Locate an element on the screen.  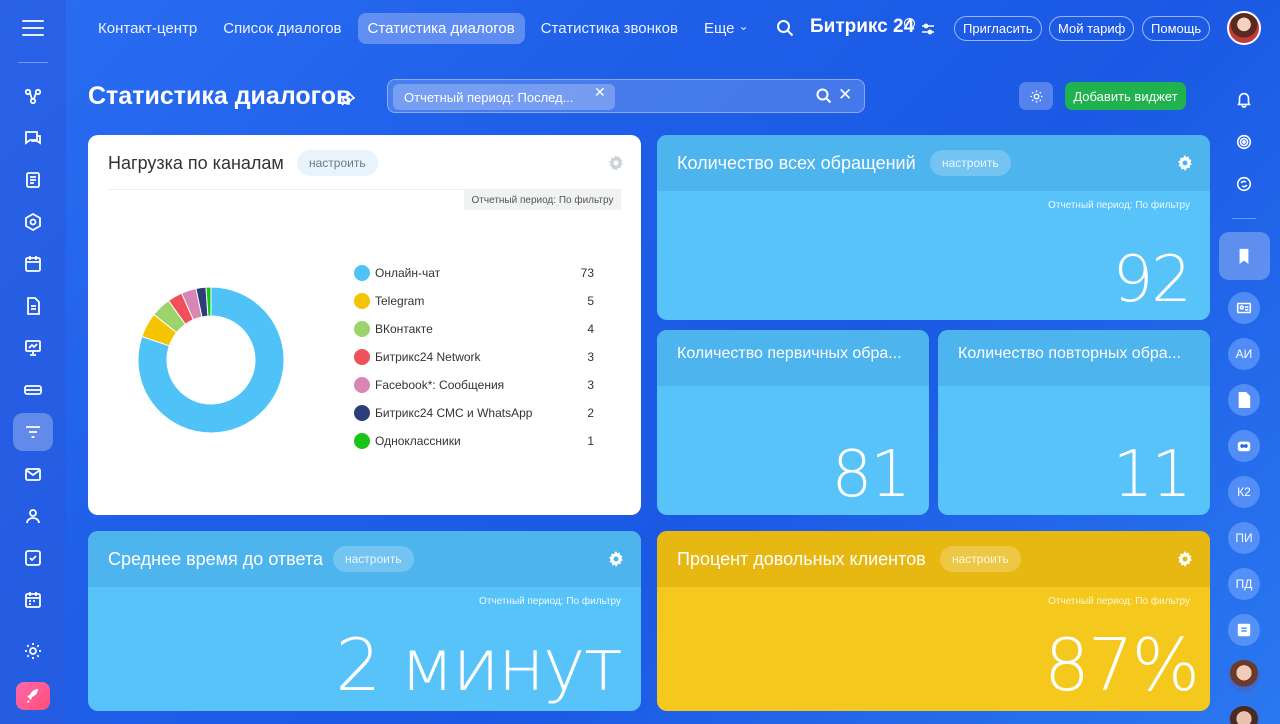
sidebar-item-feed is located at coordinates (33, 180).